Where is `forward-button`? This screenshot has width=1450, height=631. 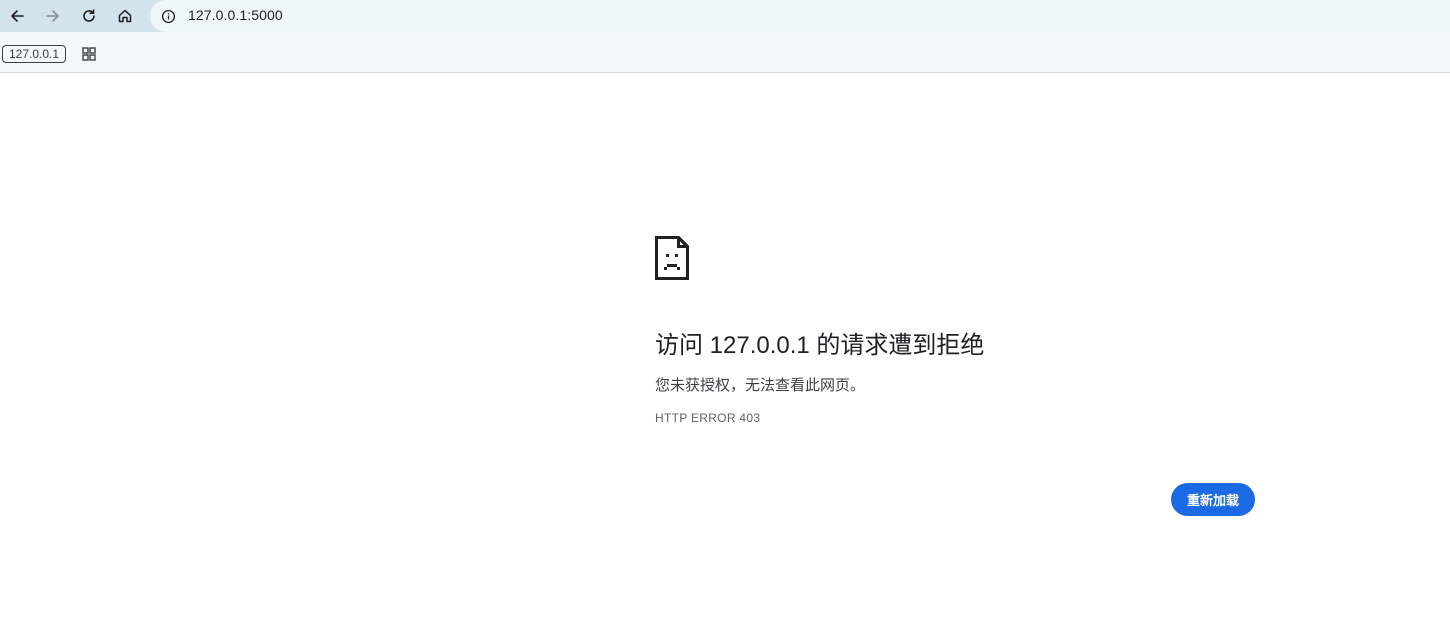 forward-button is located at coordinates (53, 16).